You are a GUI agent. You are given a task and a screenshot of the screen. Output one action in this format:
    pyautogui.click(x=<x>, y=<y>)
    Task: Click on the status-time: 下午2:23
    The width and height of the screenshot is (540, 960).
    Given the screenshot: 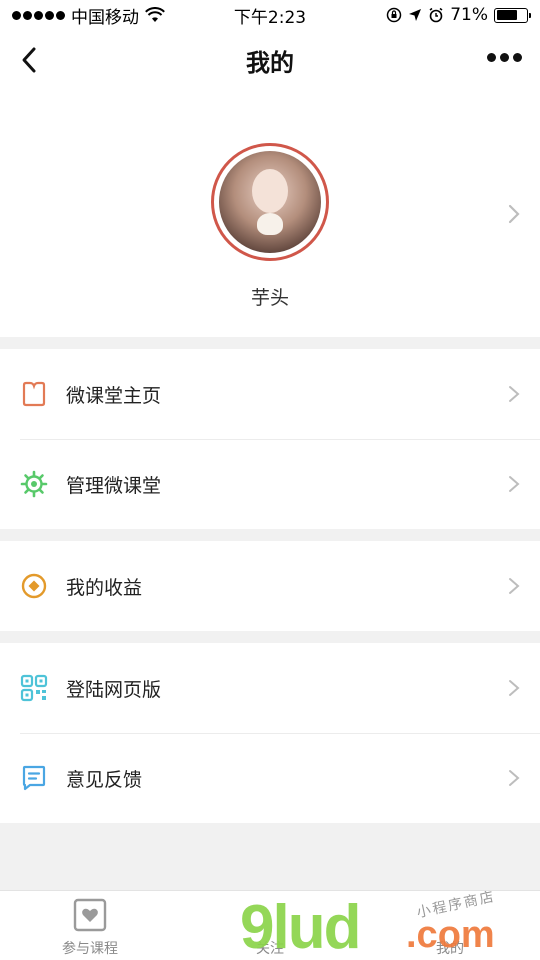 What is the action you would take?
    pyautogui.click(x=270, y=17)
    